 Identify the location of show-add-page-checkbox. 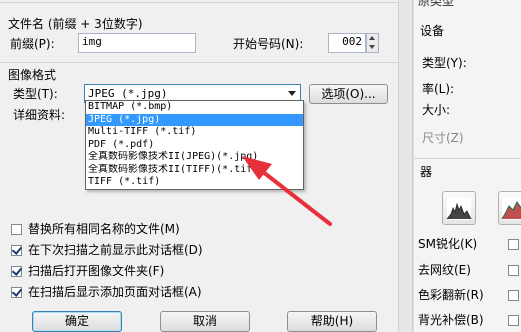
(16, 292).